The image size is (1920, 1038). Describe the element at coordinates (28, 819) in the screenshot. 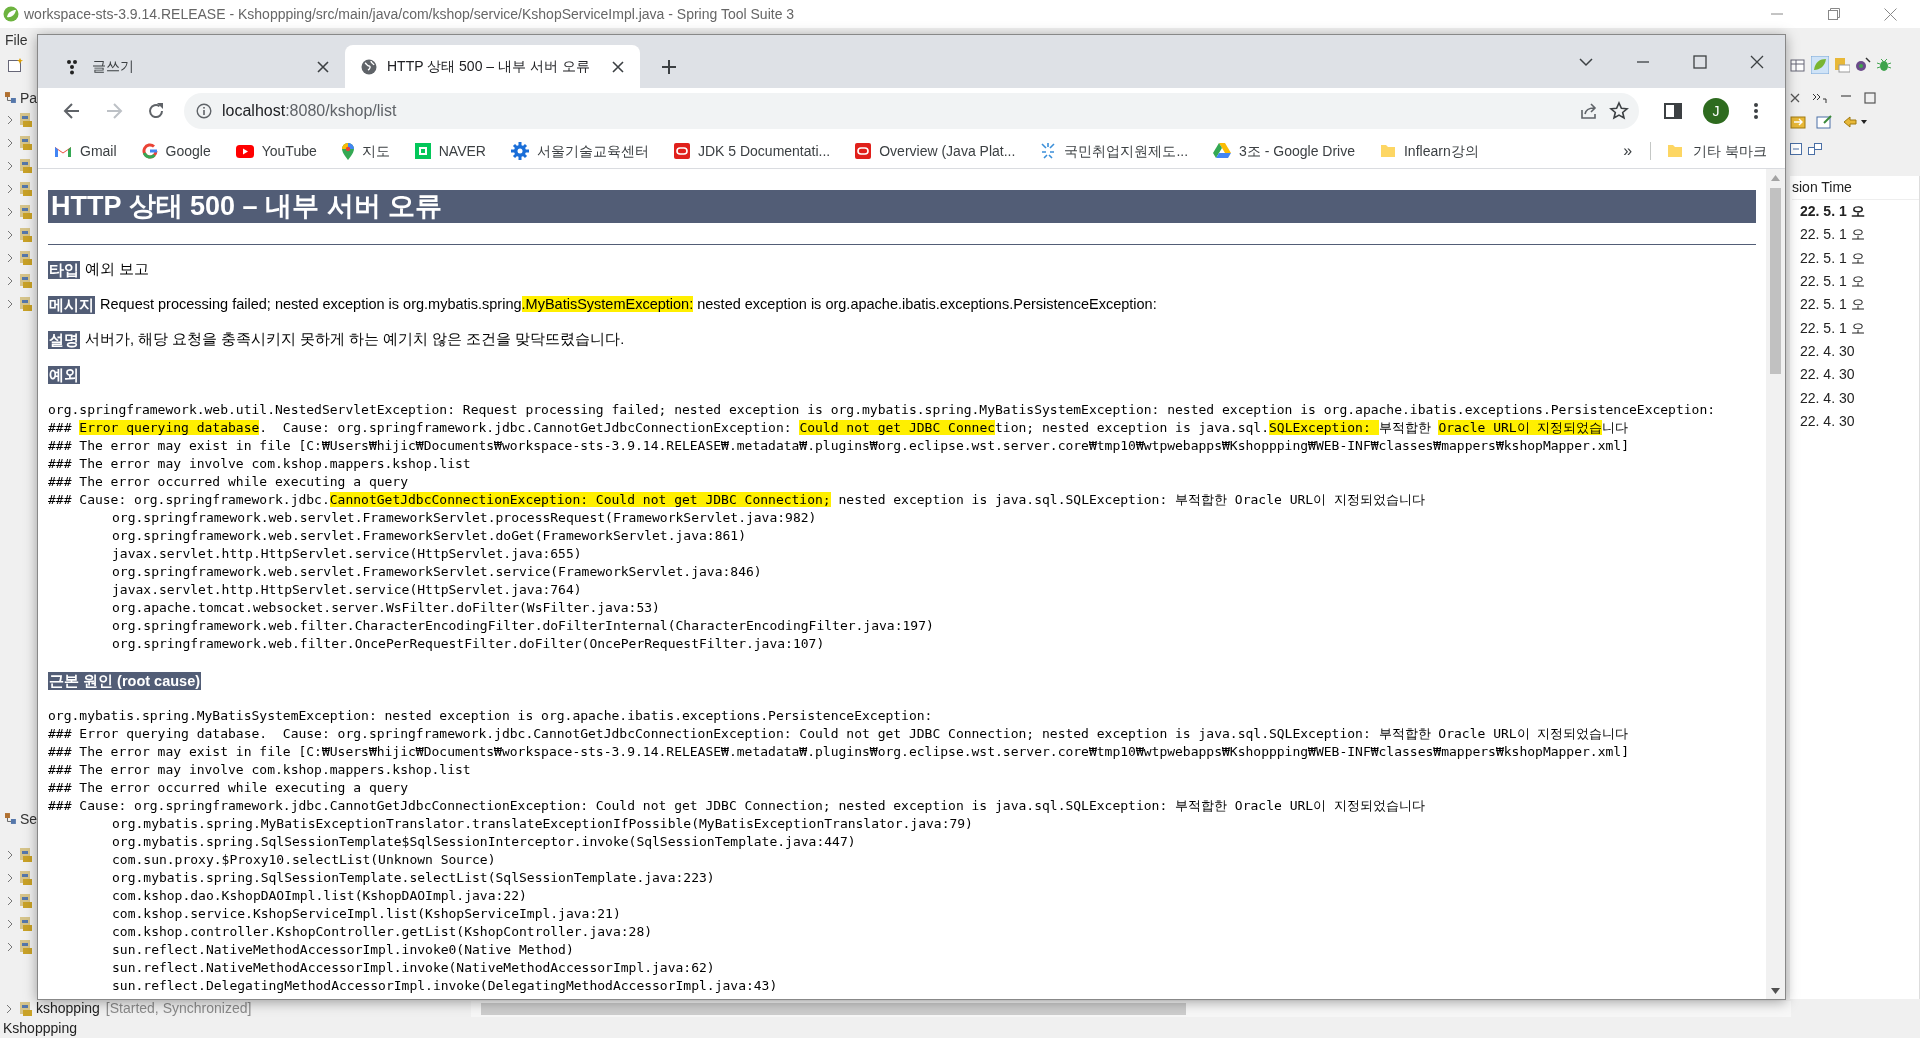

I see `view-tab: Se` at that location.